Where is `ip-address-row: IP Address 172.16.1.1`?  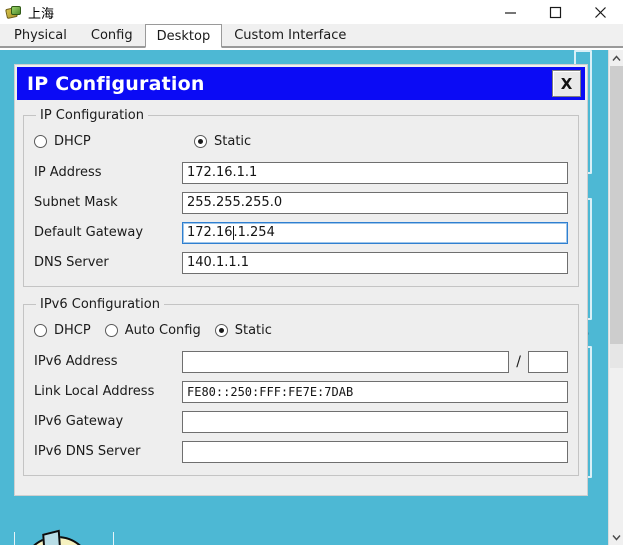 ip-address-row: IP Address 172.16.1.1 is located at coordinates (301, 172).